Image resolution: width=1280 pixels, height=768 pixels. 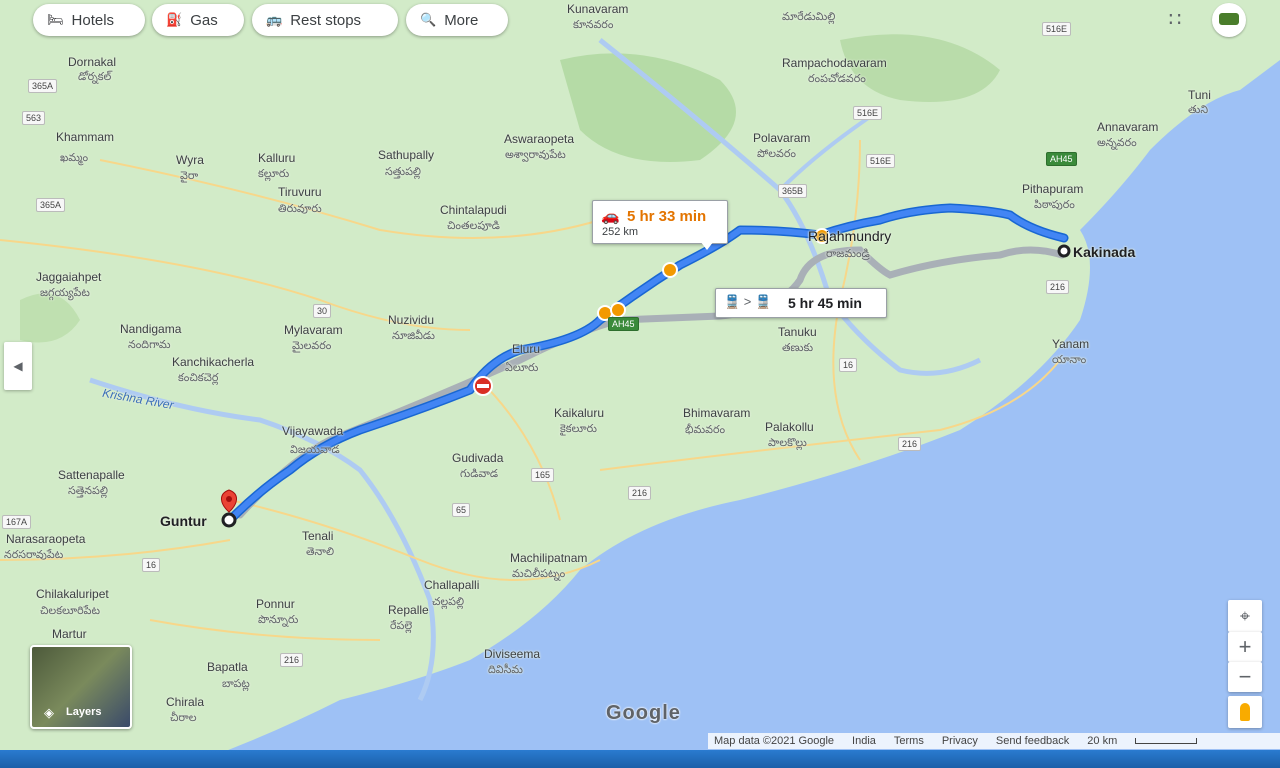 I want to click on google-logo: Google, so click(x=643, y=713).